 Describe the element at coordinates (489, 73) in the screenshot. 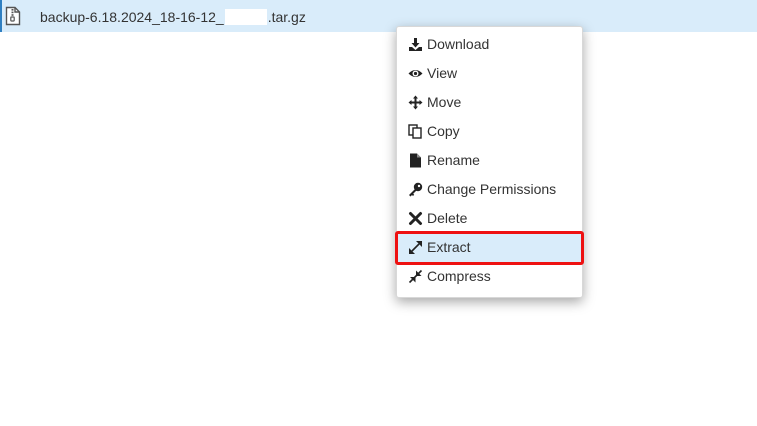

I see `menu-item-view: View` at that location.